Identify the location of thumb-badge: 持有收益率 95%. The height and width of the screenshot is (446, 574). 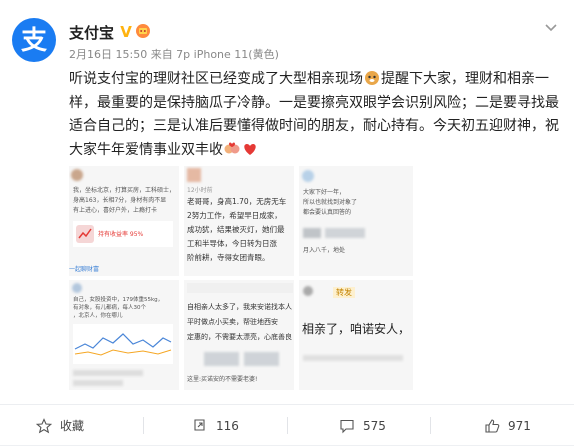
(121, 234).